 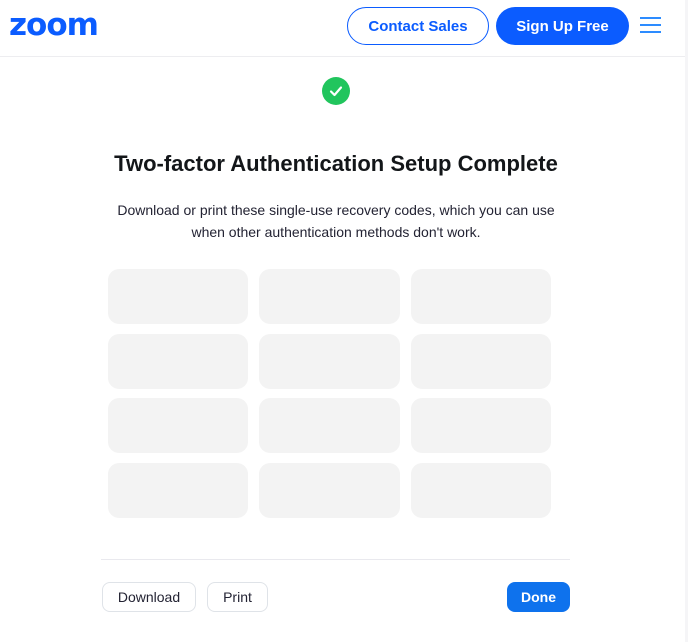 I want to click on hamburger-menu-icon, so click(x=652, y=25).